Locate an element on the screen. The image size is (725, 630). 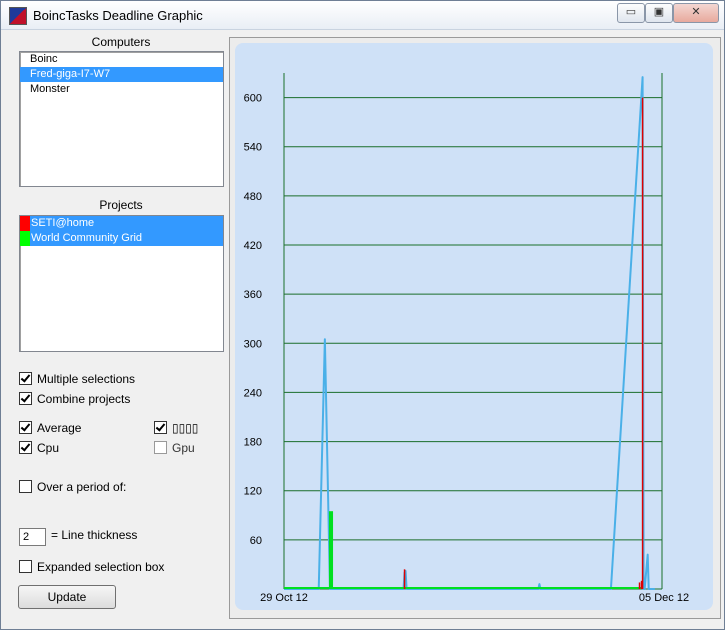
computer-list-item: Fred-giga-I7-W7 is located at coordinates (121, 74).